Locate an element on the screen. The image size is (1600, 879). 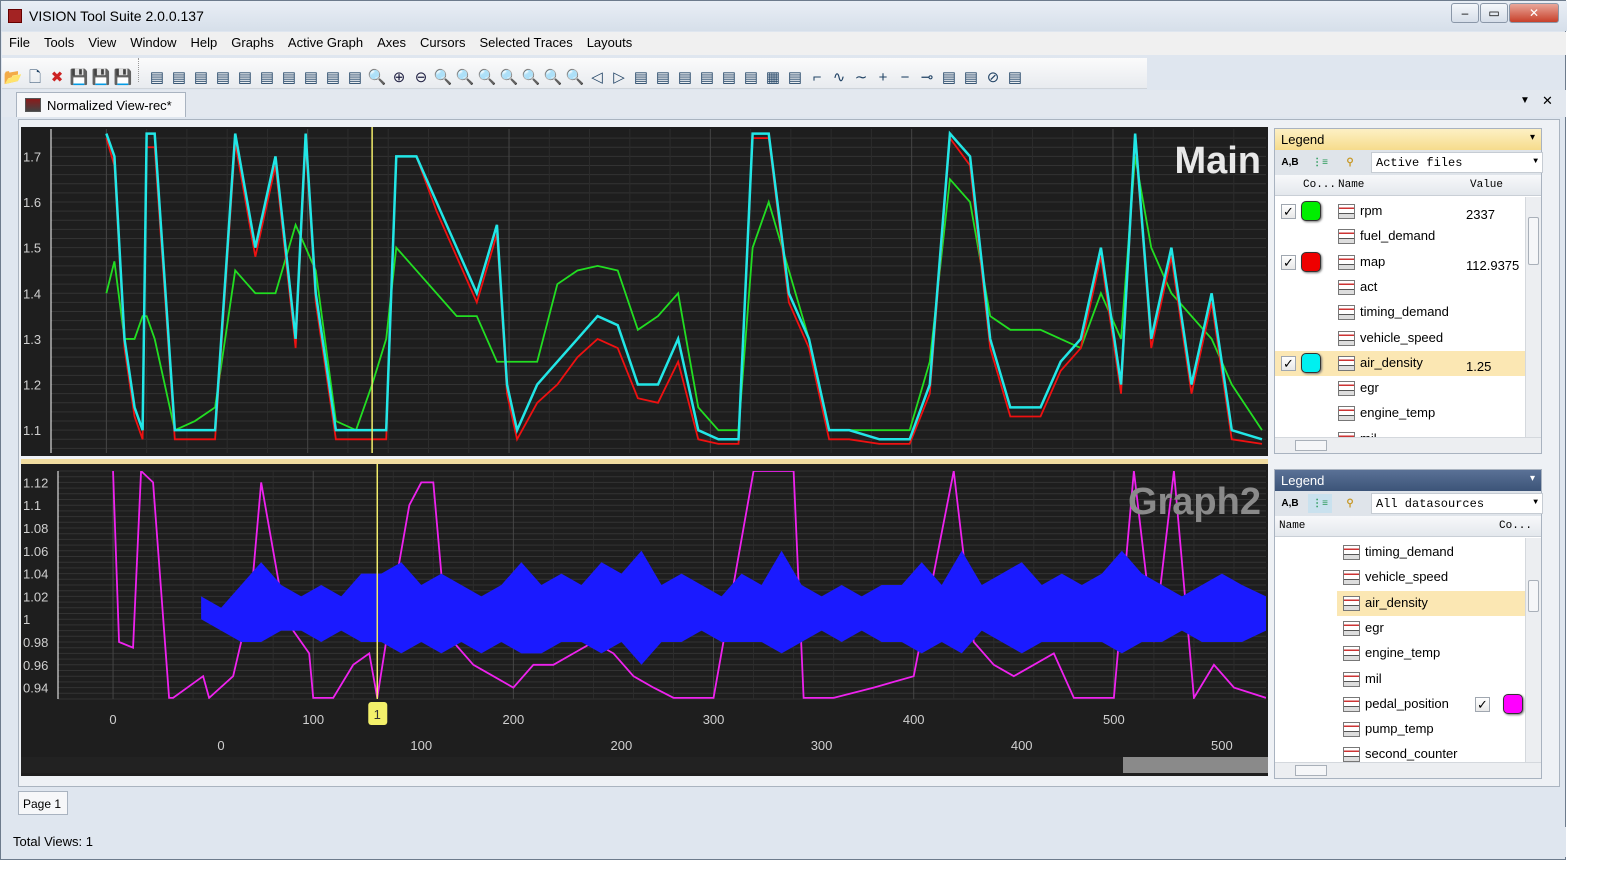
close-button: ✕ is located at coordinates (1534, 13).